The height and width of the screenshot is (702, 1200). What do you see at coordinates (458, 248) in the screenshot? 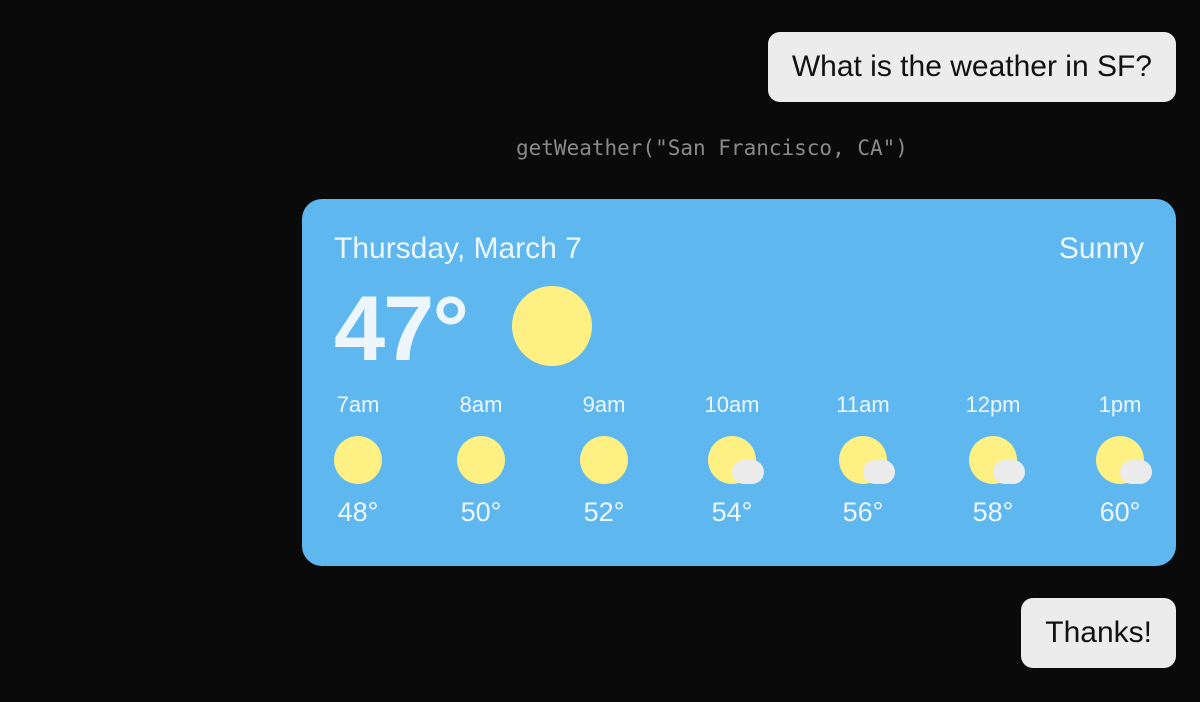
I see `weather-date: Thursday, March 7` at bounding box center [458, 248].